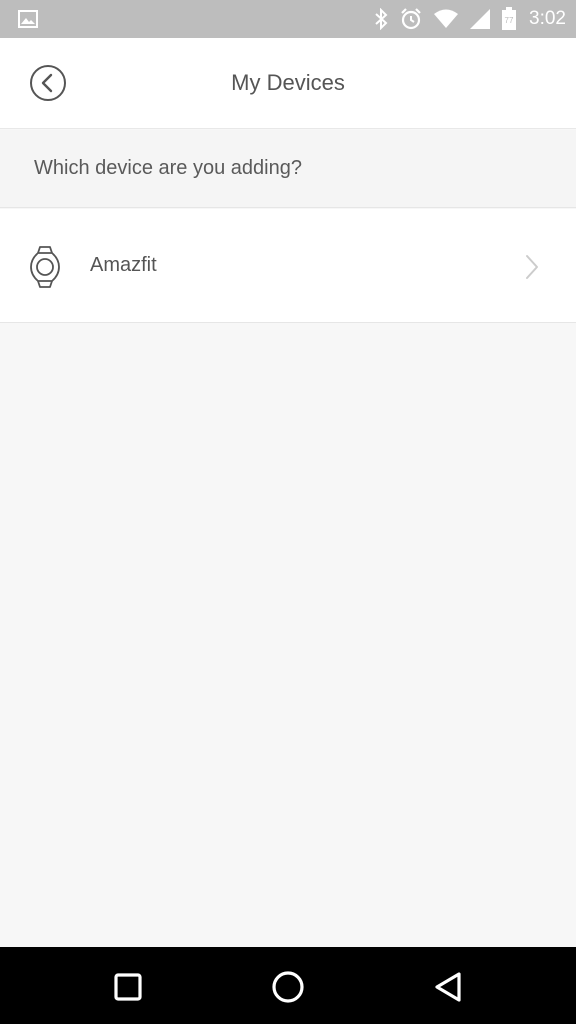 This screenshot has width=576, height=1024. I want to click on chevron-right-icon, so click(532, 267).